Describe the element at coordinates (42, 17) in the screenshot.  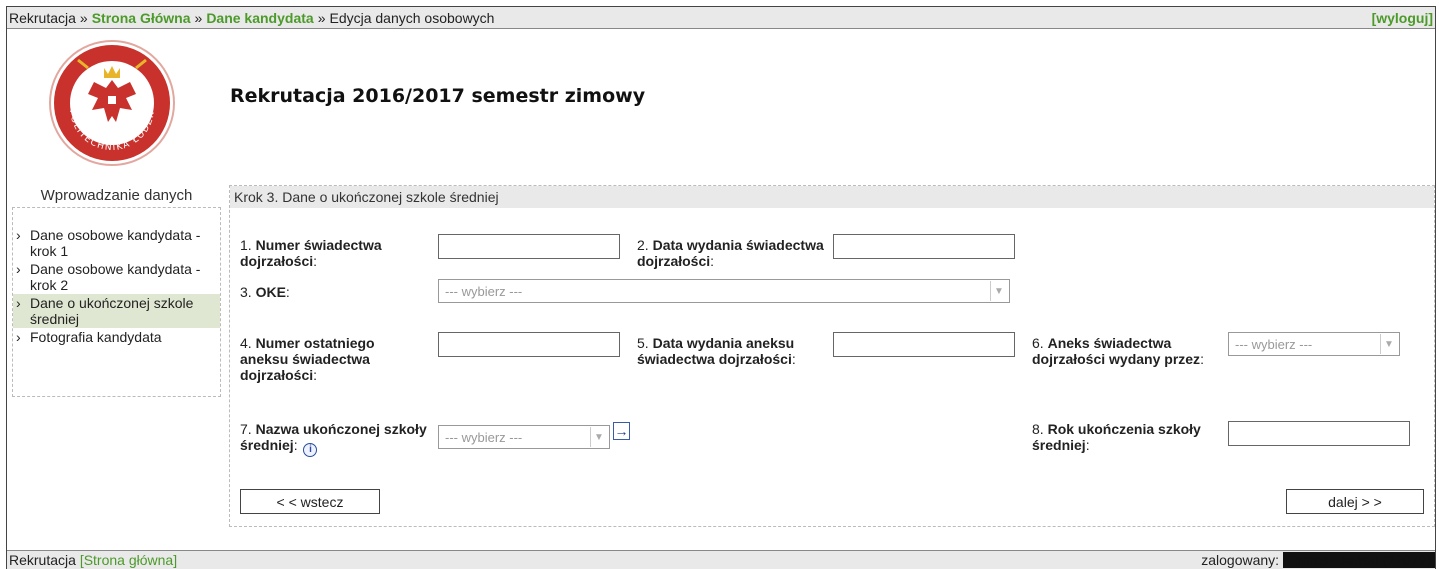
I see `breadcrumb-root: Rekrutacja` at that location.